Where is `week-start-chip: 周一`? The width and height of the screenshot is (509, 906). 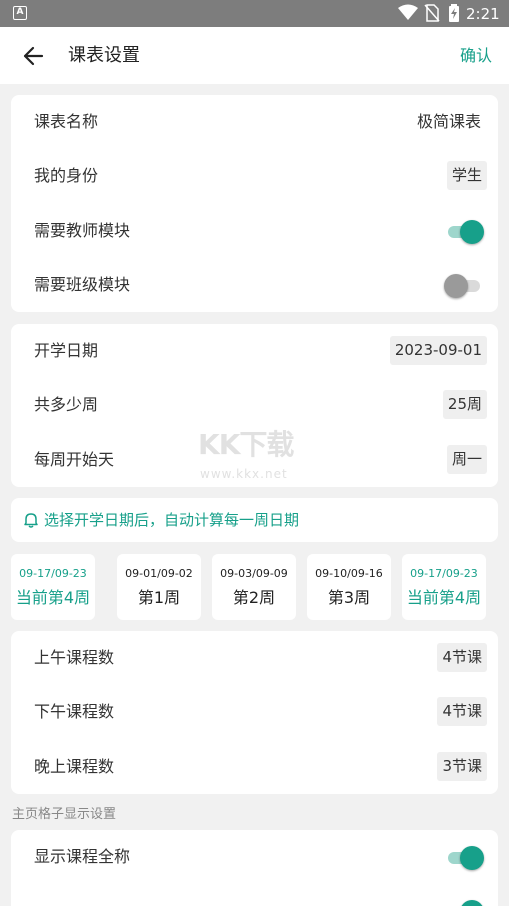
week-start-chip: 周一 is located at coordinates (466, 459).